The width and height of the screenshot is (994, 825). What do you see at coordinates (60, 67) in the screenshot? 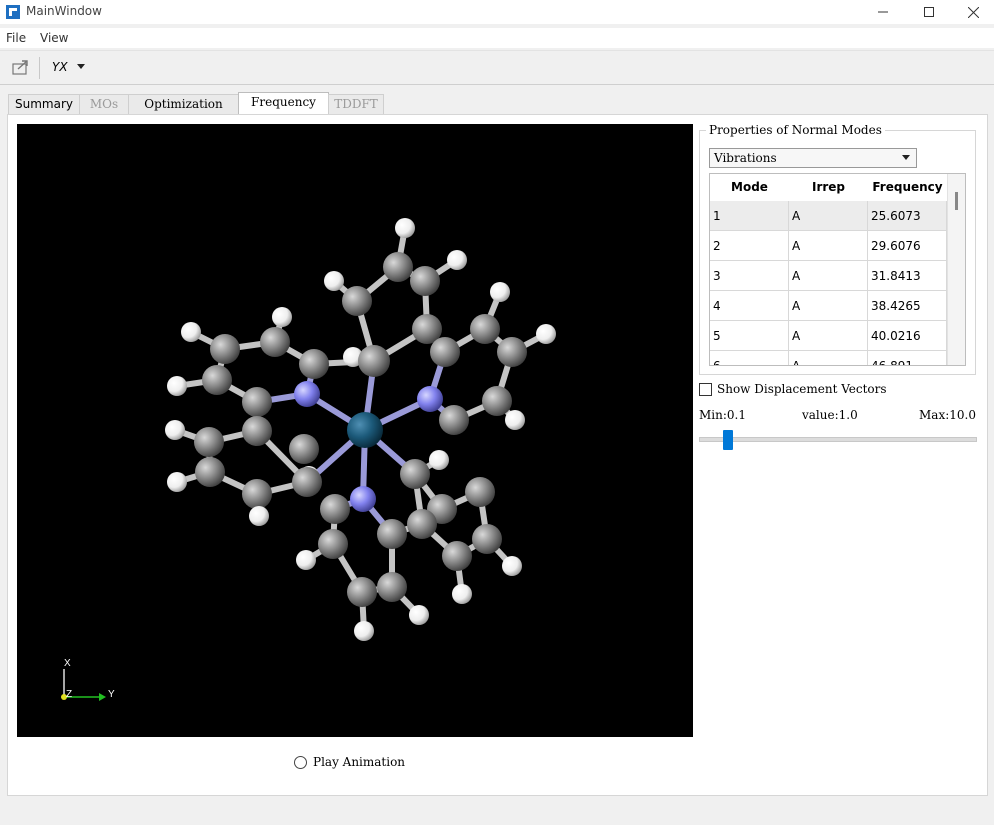
I see `view-axis-value: YX` at bounding box center [60, 67].